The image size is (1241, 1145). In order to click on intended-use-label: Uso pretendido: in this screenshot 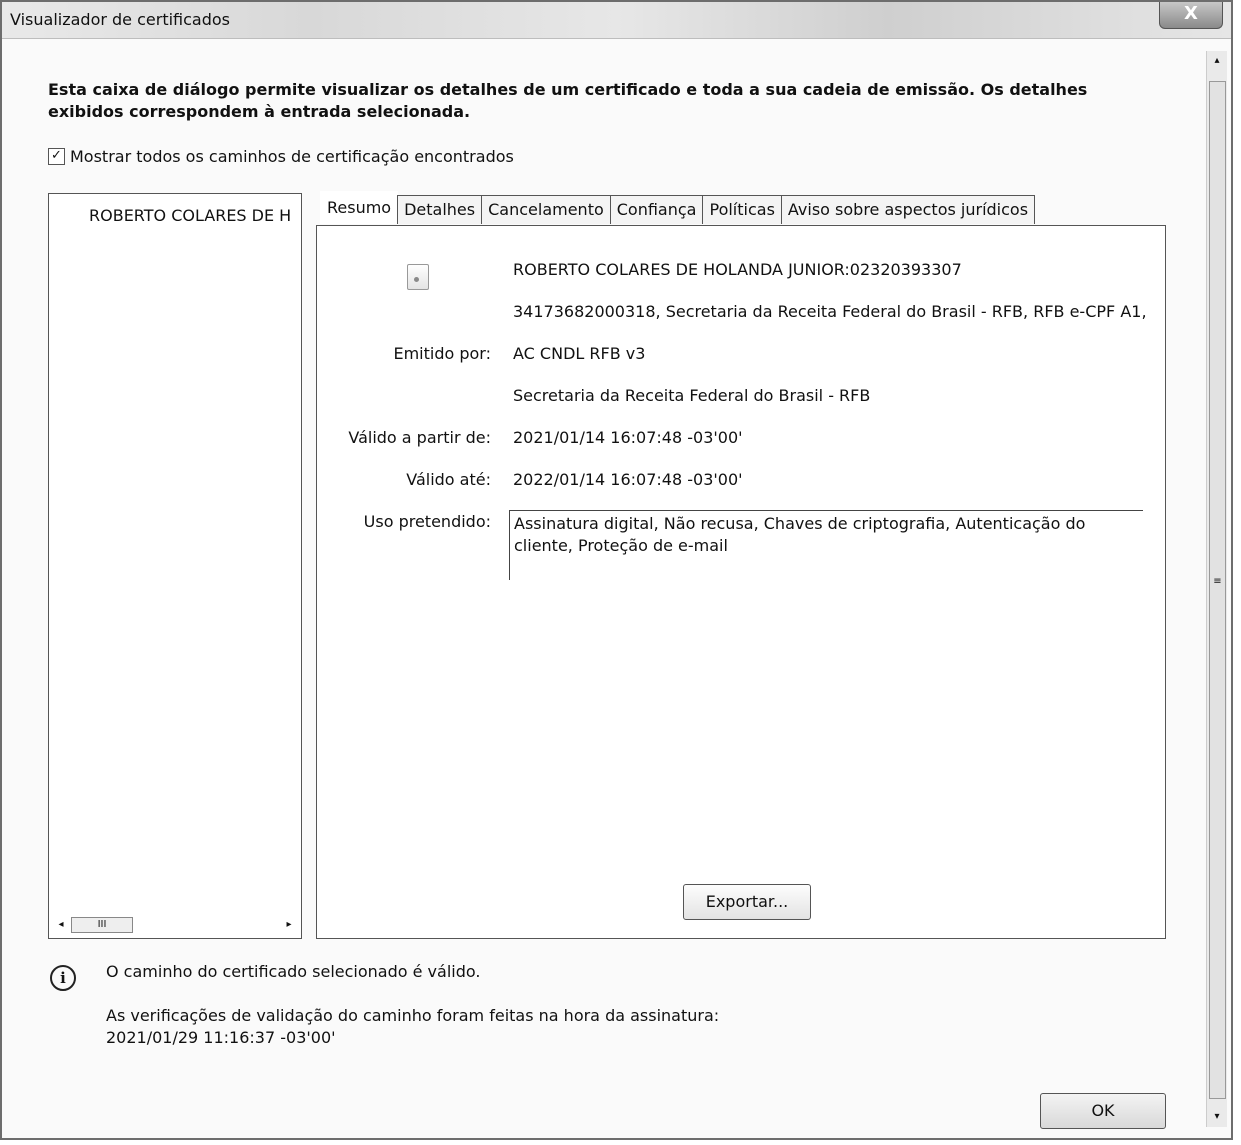, I will do `click(427, 521)`.